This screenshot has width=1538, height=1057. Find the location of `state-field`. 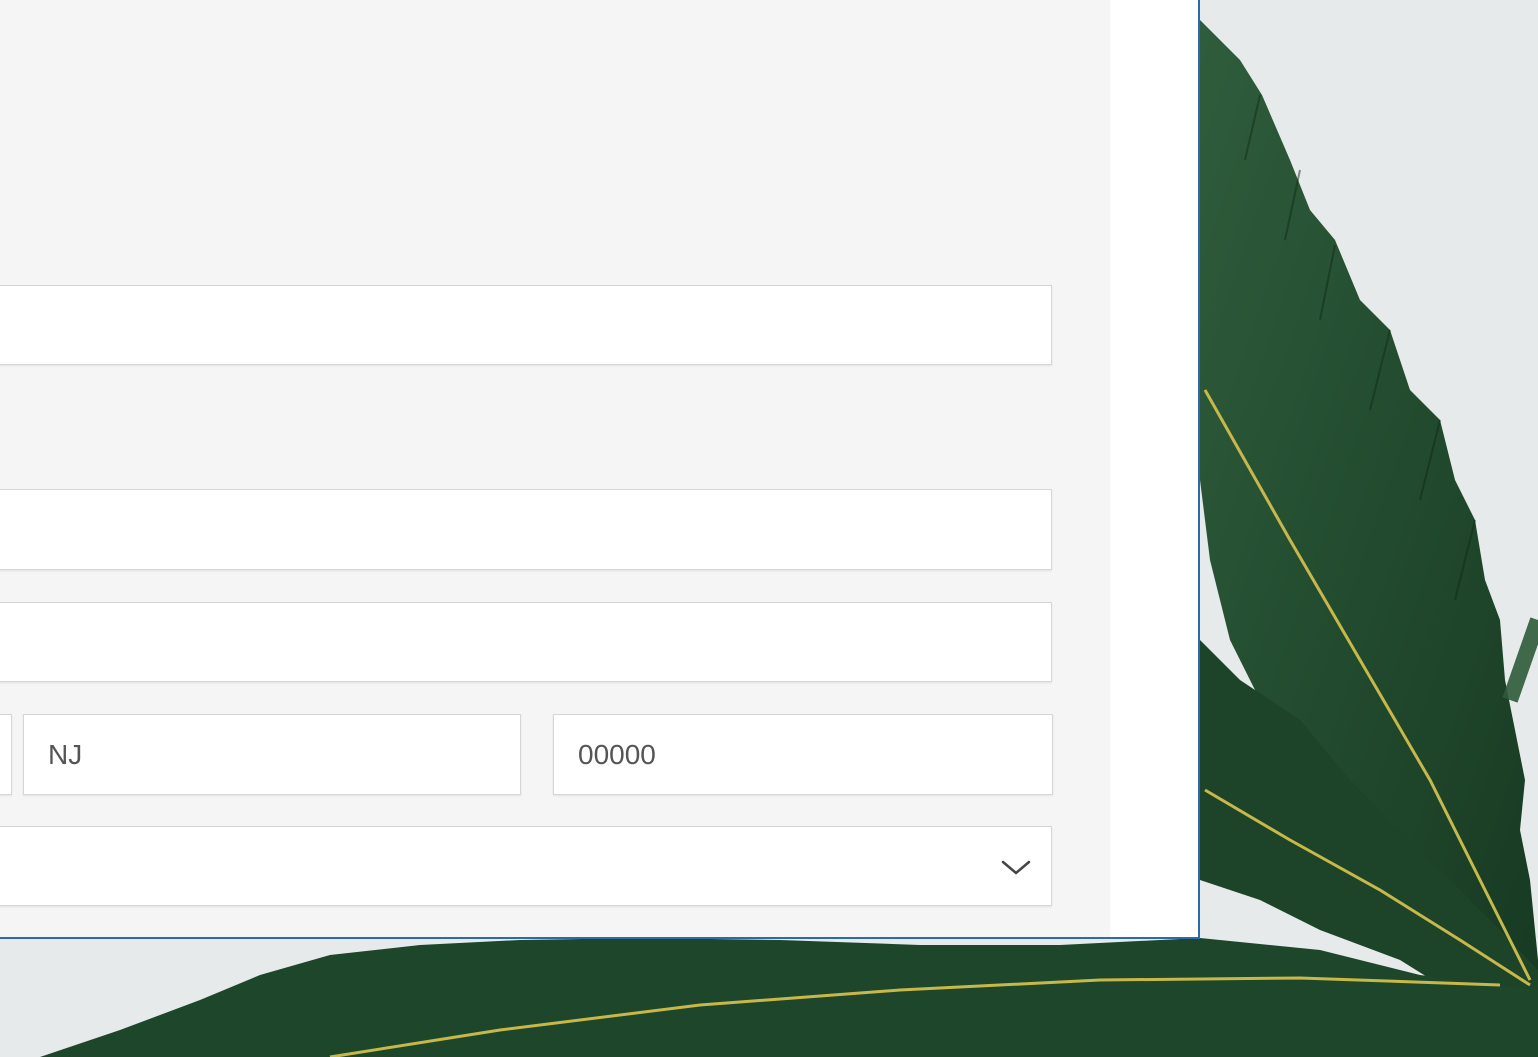

state-field is located at coordinates (272, 754).